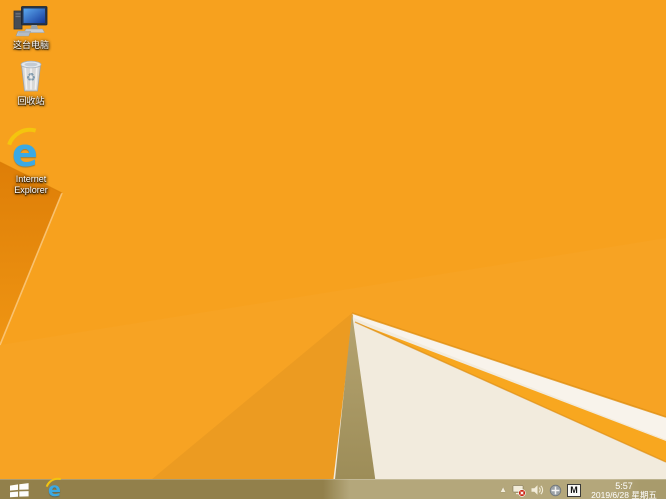  Describe the element at coordinates (31, 101) in the screenshot. I see `recycle-bin-label: 回收站` at that location.